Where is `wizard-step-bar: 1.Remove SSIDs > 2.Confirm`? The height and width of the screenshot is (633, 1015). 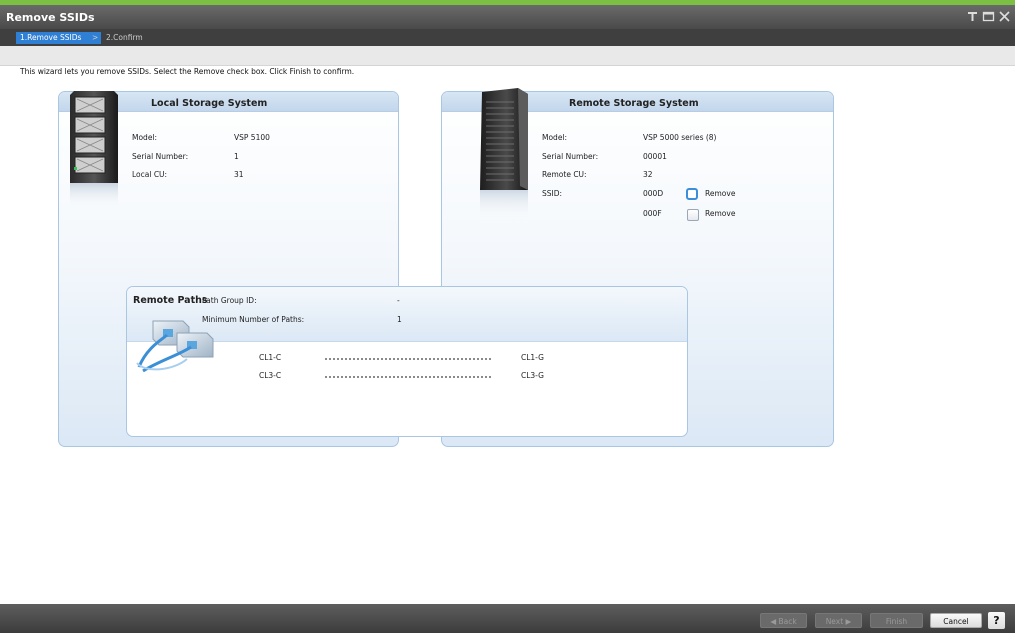
wizard-step-bar: 1.Remove SSIDs > 2.Confirm is located at coordinates (507, 37).